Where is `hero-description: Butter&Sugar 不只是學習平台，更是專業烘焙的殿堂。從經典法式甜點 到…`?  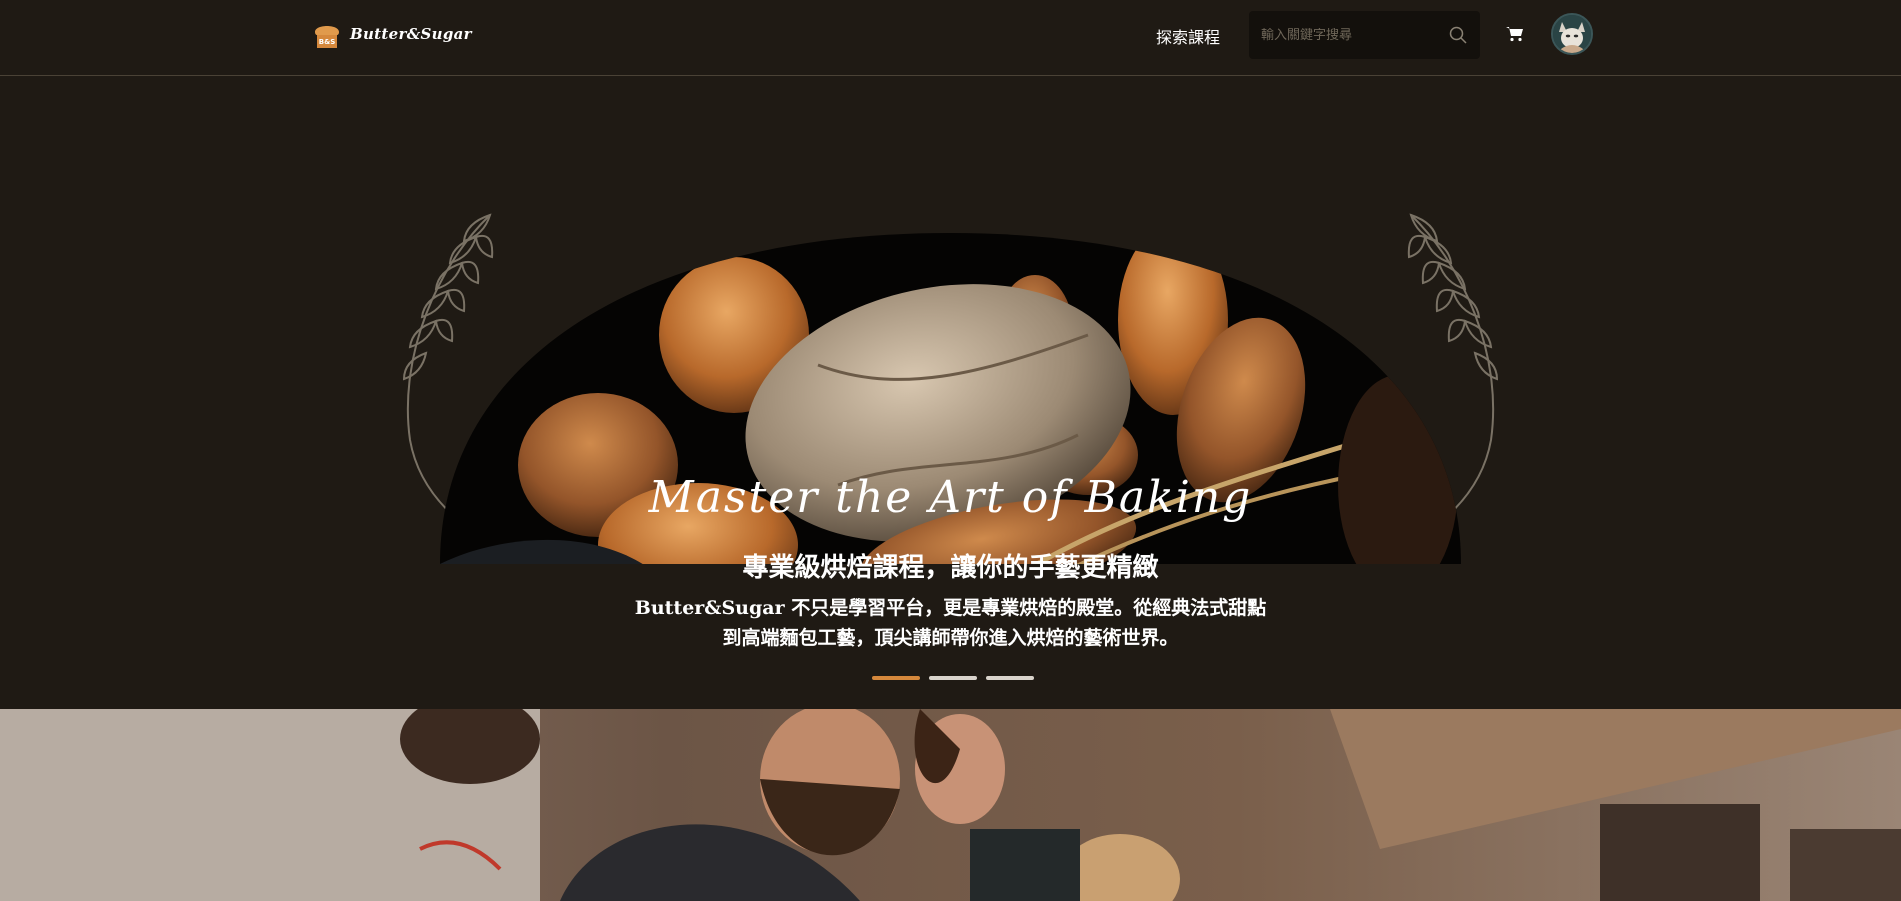 hero-description: Butter&Sugar 不只是學習平台，更是專業烘焙的殿堂。從經典法式甜點 到… is located at coordinates (950, 623).